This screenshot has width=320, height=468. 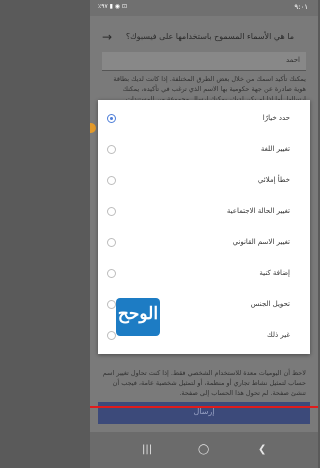 What do you see at coordinates (262, 449) in the screenshot?
I see `back-icon: ❯` at bounding box center [262, 449].